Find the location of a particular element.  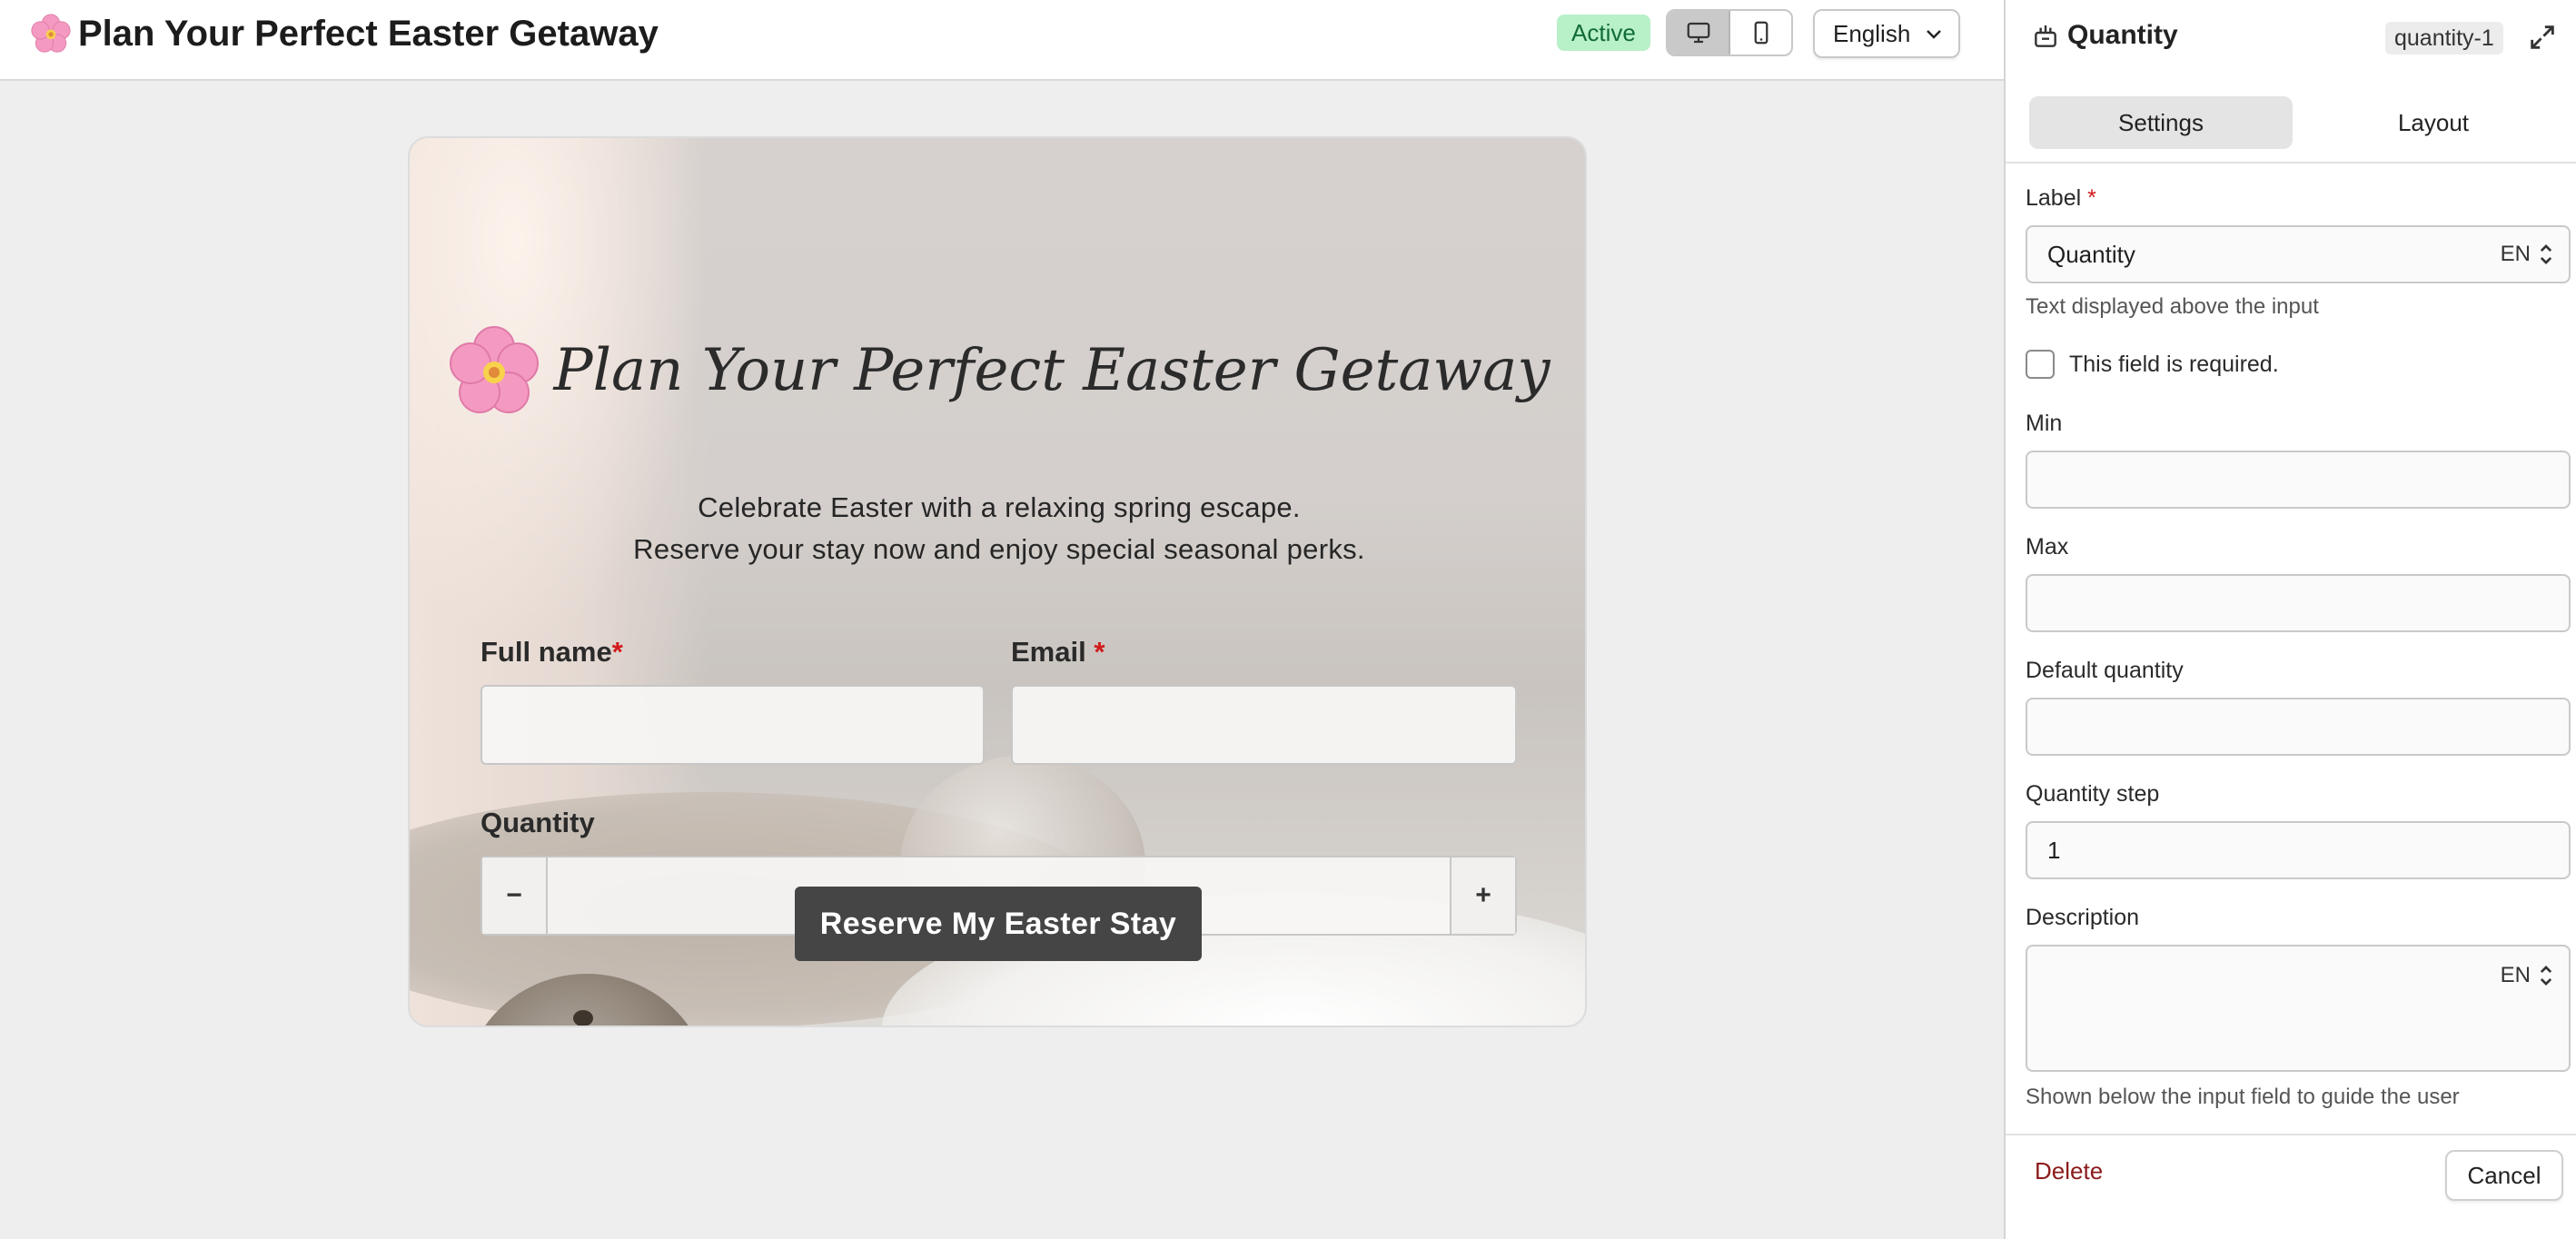

quantity-step-input: 1 is located at coordinates (2298, 850).